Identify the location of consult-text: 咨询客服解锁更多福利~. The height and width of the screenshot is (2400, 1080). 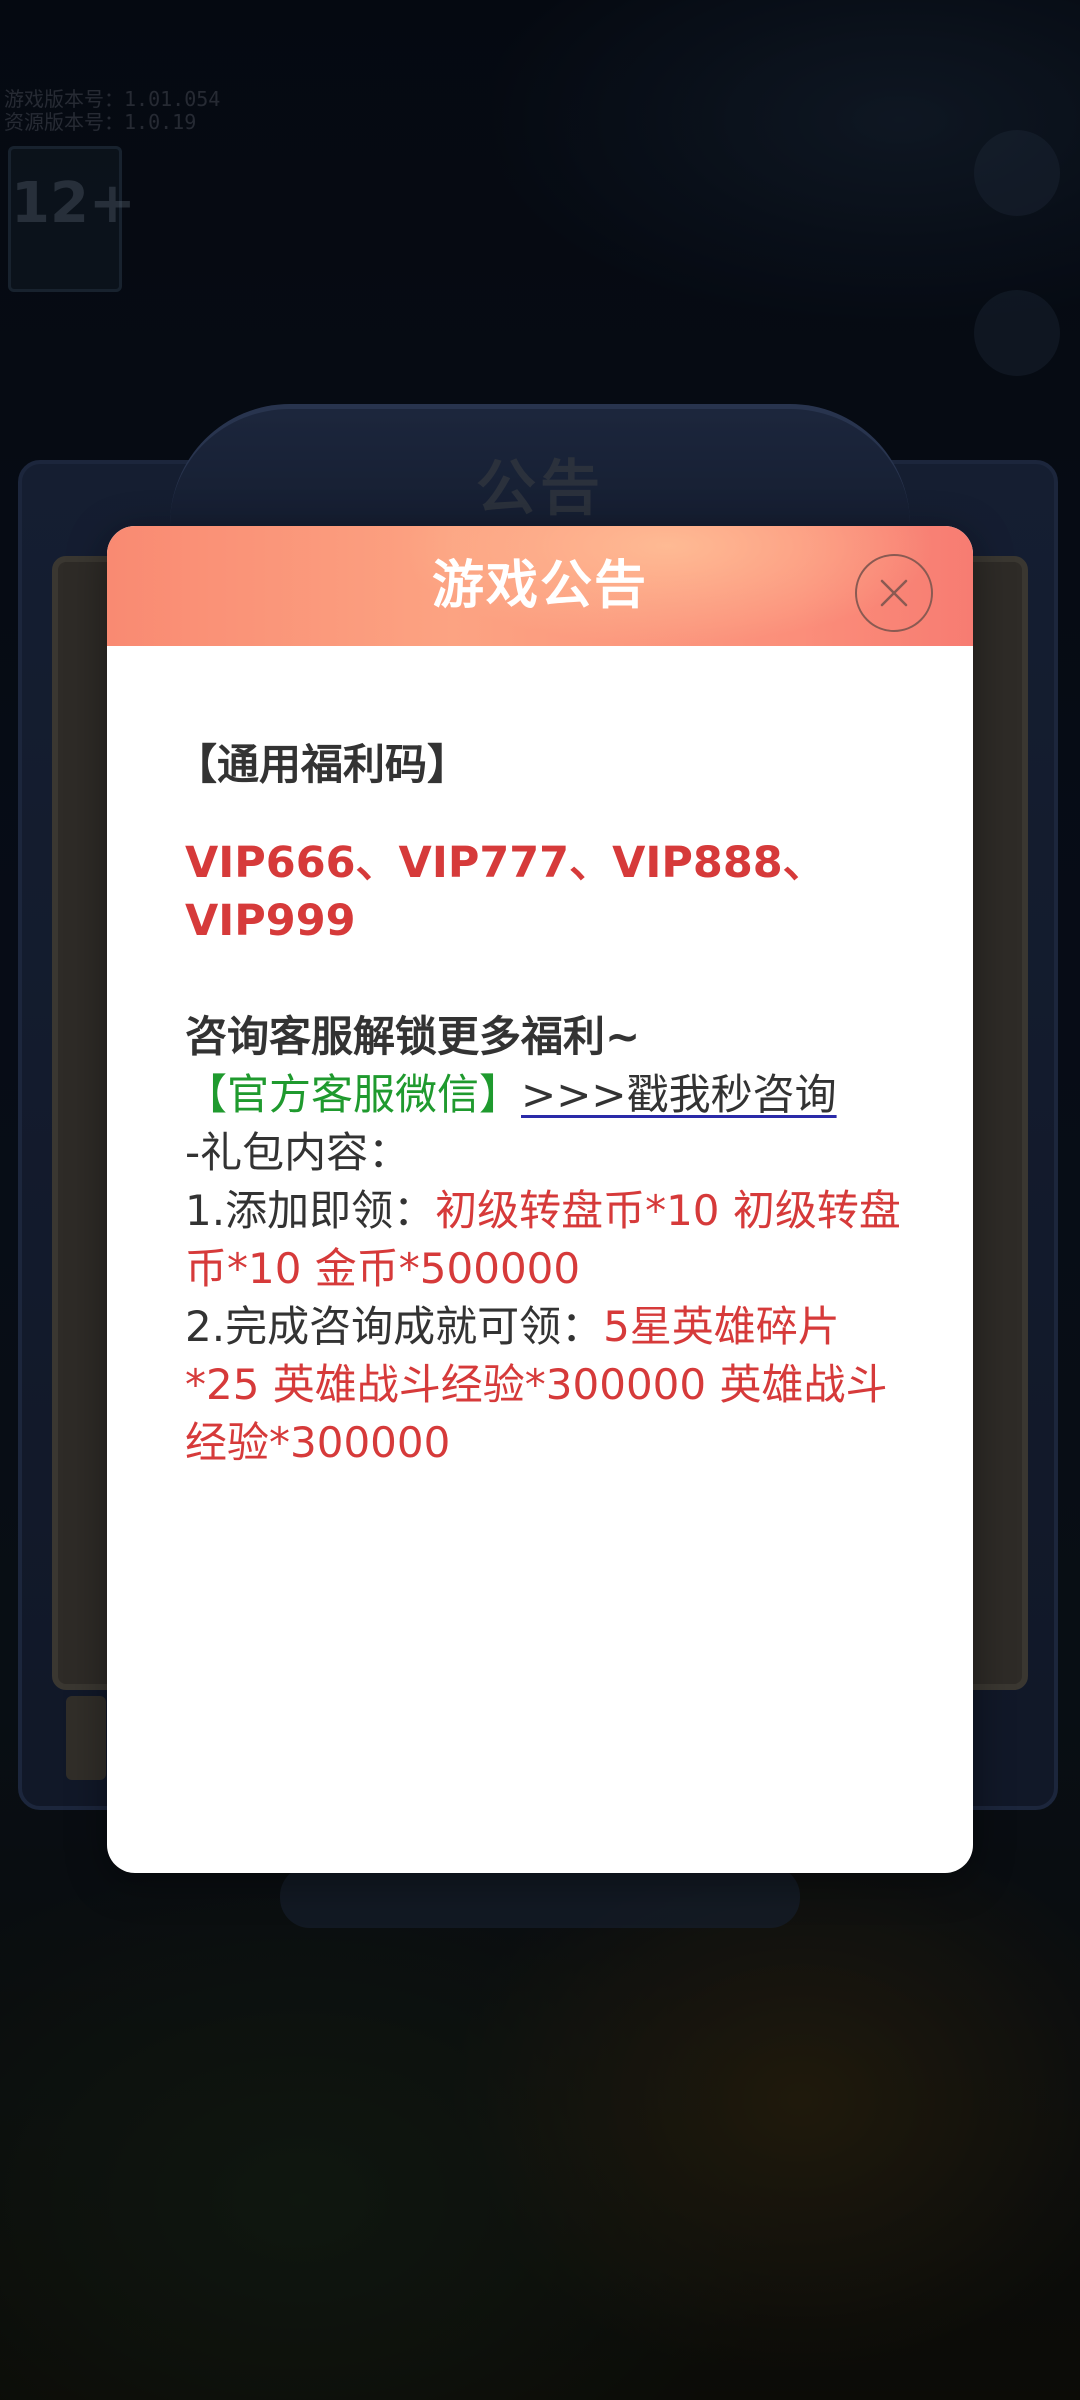
(413, 1036).